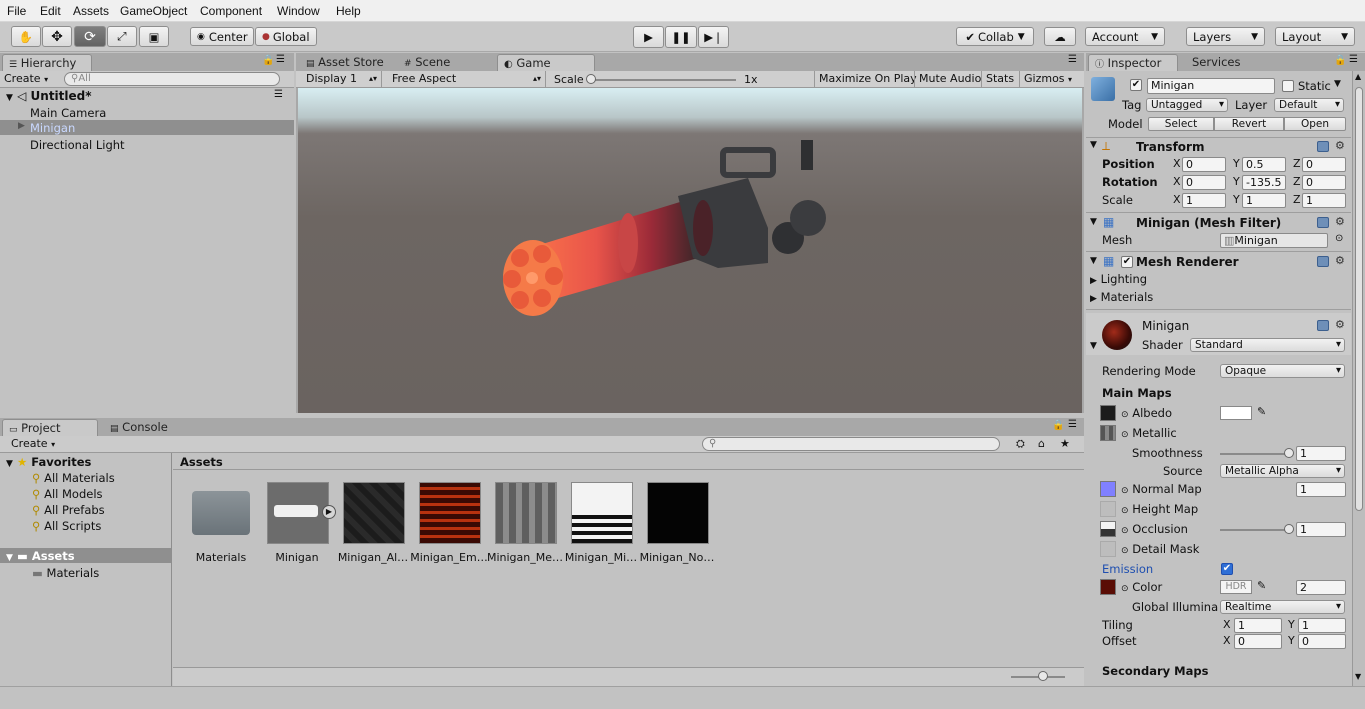 This screenshot has width=1365, height=709. What do you see at coordinates (663, 80) in the screenshot?
I see `scale-slider` at bounding box center [663, 80].